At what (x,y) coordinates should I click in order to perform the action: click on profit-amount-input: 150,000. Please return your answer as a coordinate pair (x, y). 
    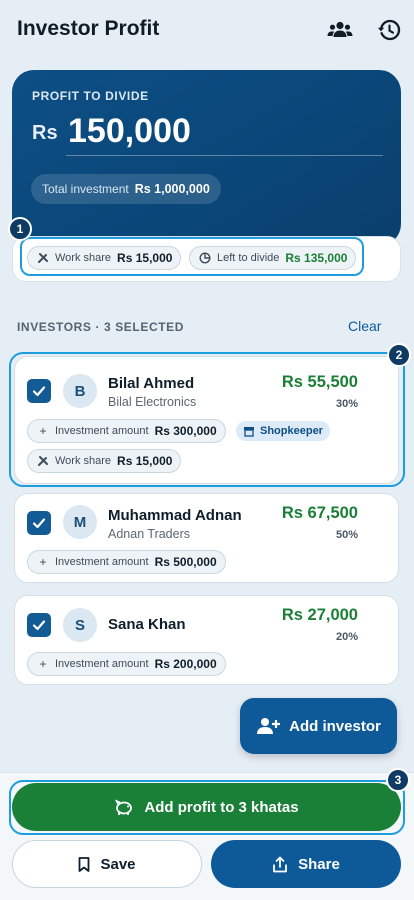
    Looking at the image, I should click on (129, 131).